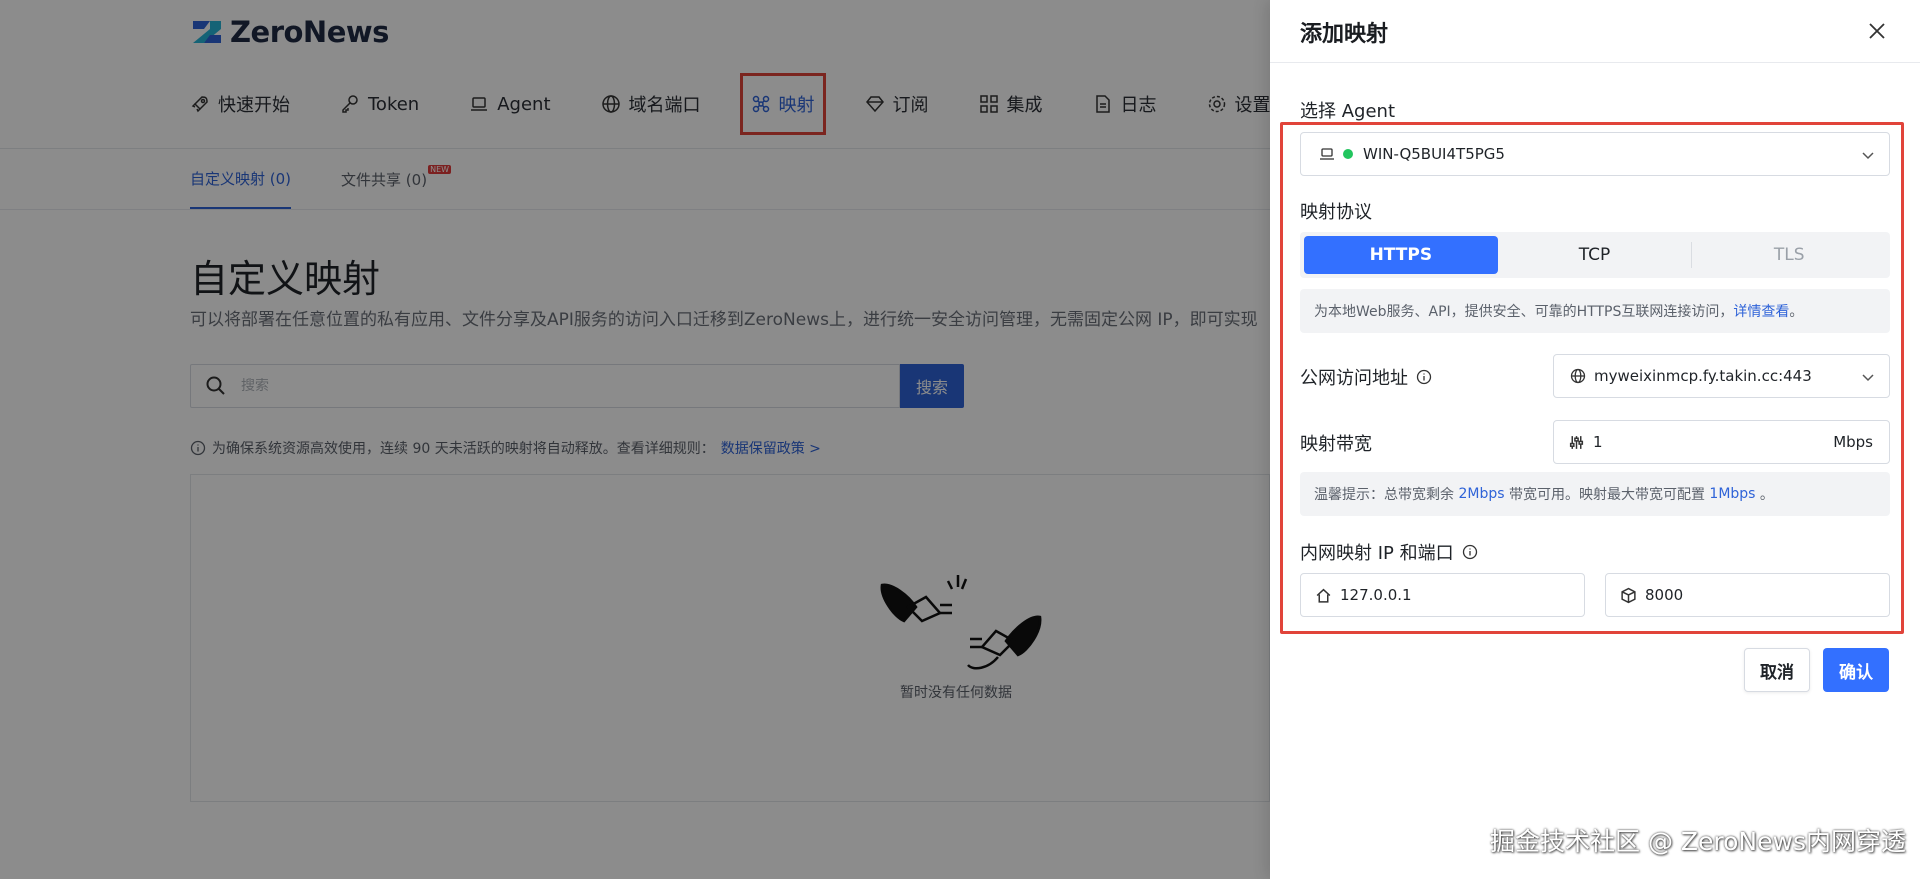  What do you see at coordinates (1336, 444) in the screenshot?
I see `bandwidth-label: 映射带宽` at bounding box center [1336, 444].